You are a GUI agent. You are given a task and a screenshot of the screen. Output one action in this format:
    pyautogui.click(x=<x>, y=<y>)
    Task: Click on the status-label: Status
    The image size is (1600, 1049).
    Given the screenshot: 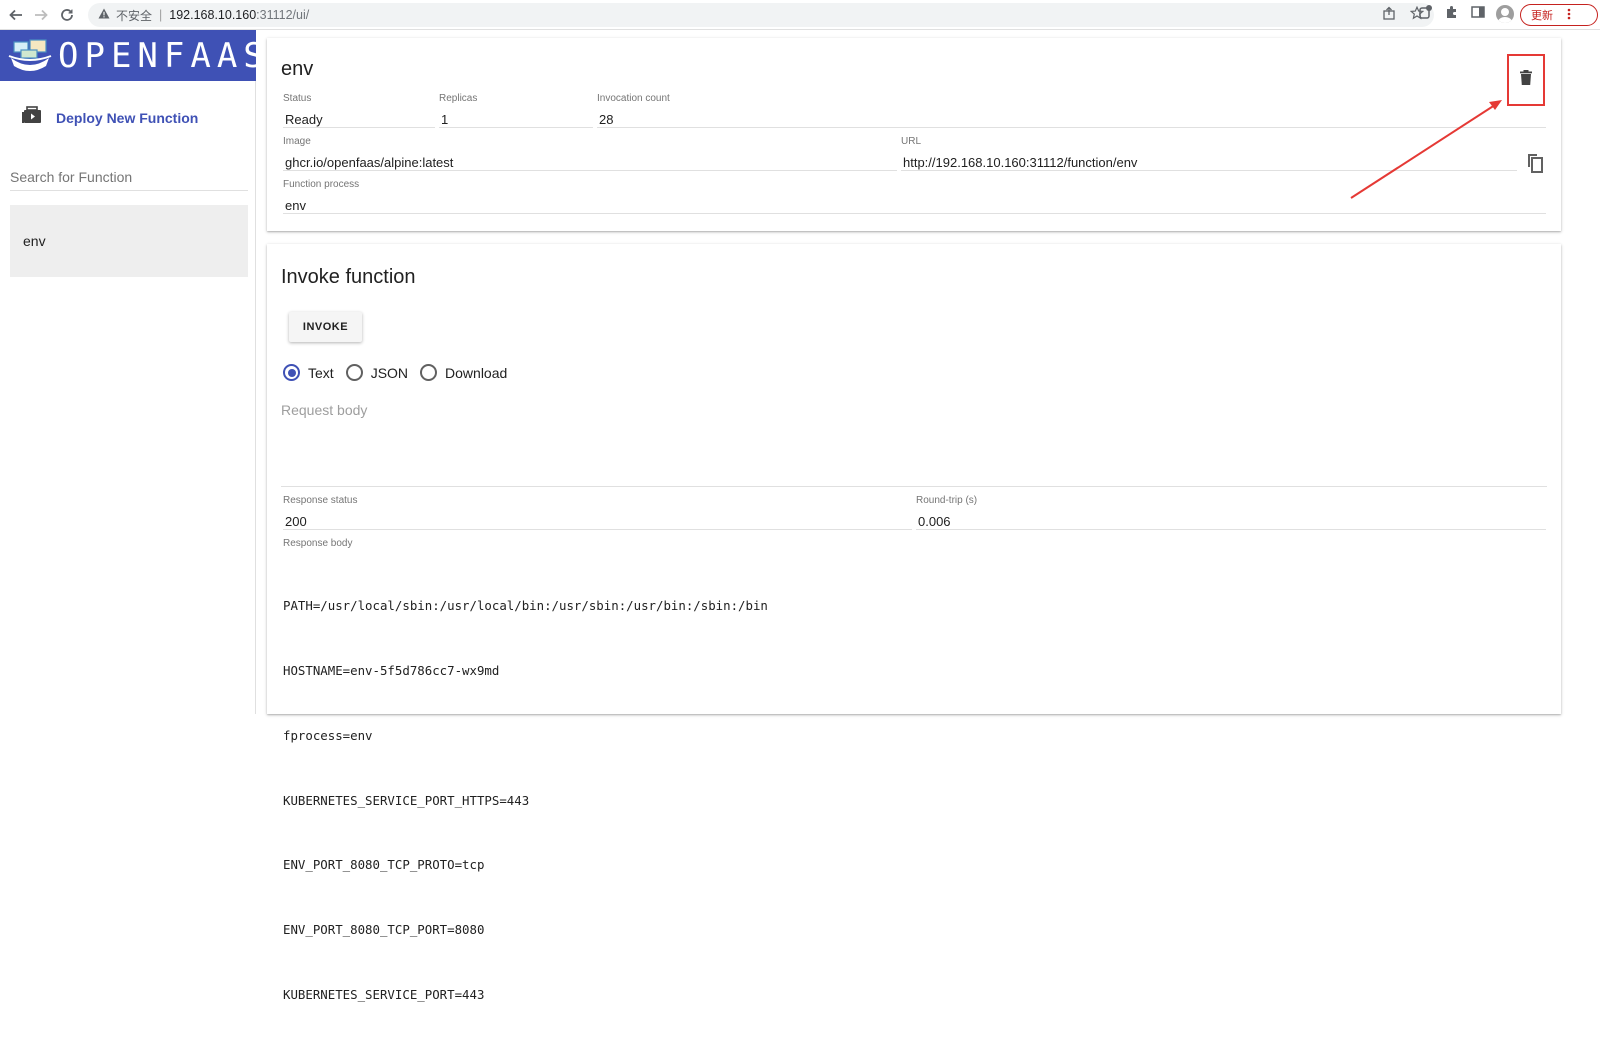 What is the action you would take?
    pyautogui.click(x=297, y=98)
    